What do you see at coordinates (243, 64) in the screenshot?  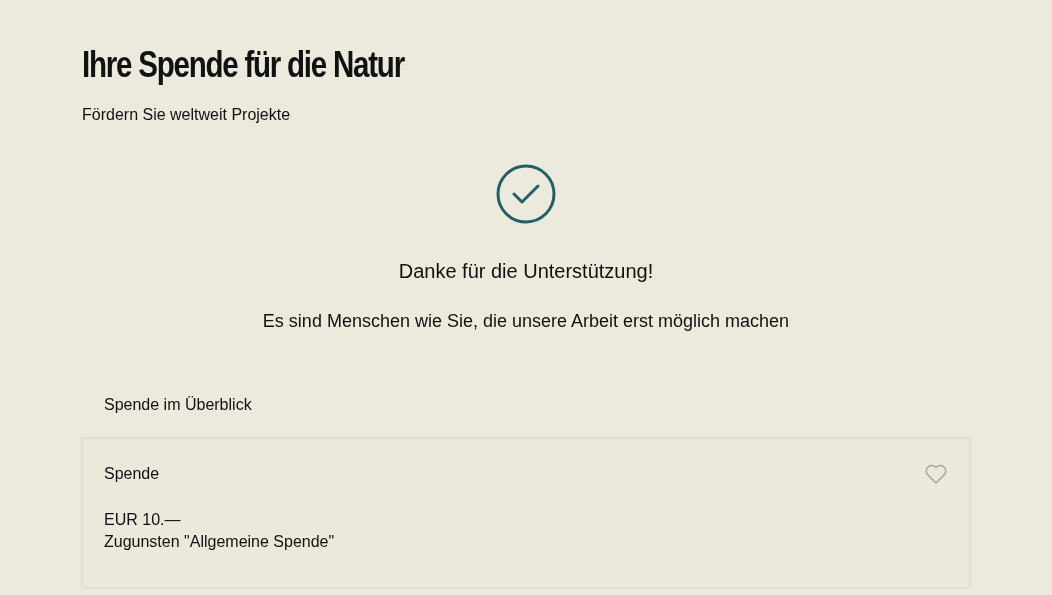 I see `page-title: Ihre Spende für die Natur` at bounding box center [243, 64].